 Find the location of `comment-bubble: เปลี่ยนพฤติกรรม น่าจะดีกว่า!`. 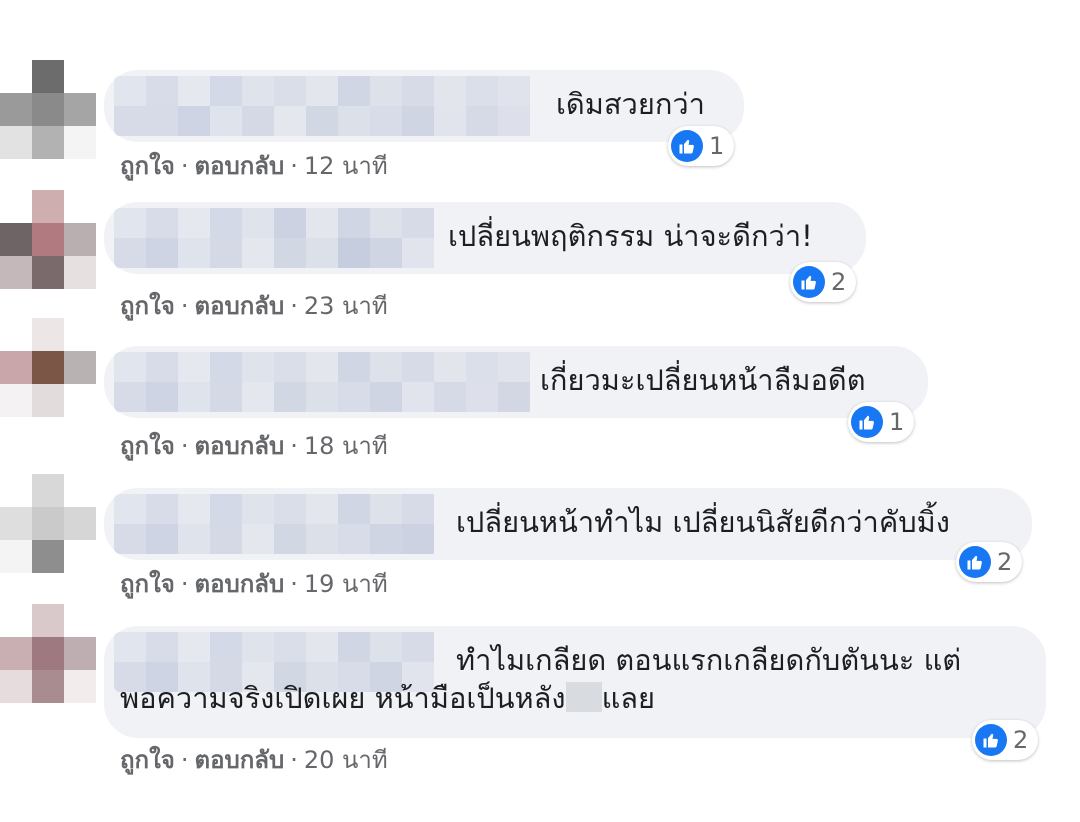

comment-bubble: เปลี่ยนพฤติกรรม น่าจะดีกว่า! is located at coordinates (485, 238).